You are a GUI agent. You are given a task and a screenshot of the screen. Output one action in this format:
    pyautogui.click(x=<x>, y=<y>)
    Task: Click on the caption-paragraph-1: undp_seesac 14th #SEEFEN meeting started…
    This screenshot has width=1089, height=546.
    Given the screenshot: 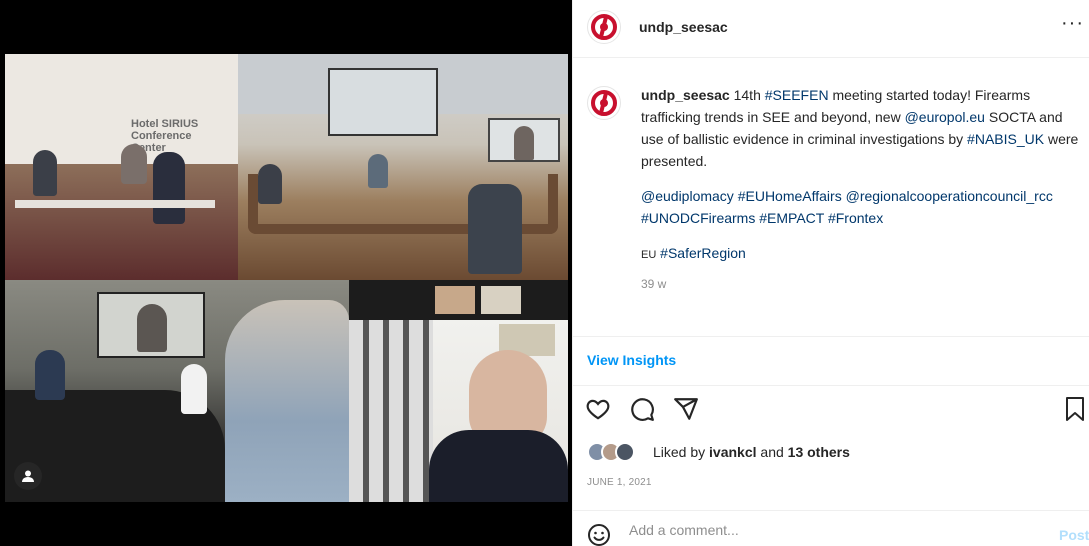 What is the action you would take?
    pyautogui.click(x=863, y=128)
    